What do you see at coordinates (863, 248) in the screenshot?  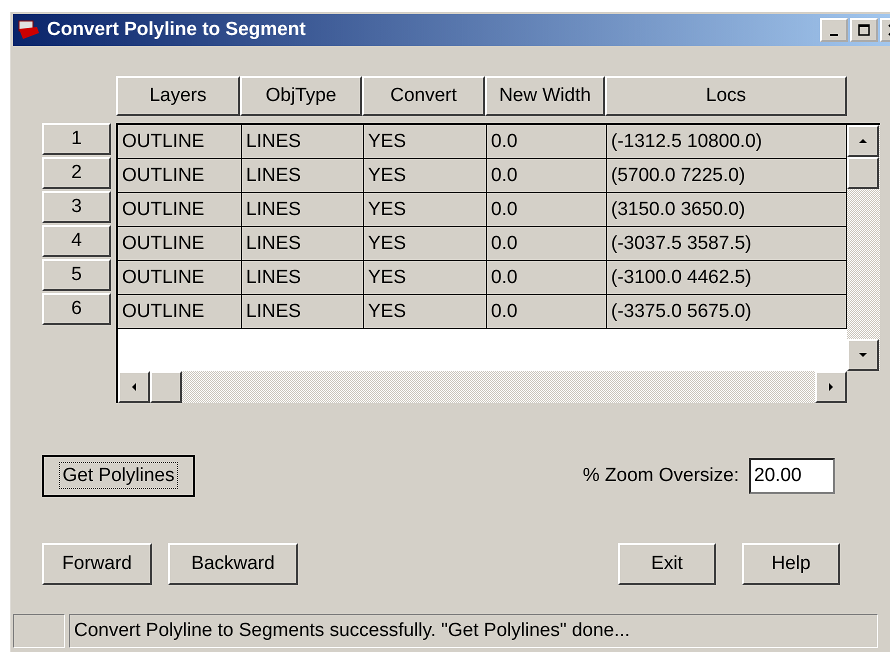 I see `vertical-scrollbar` at bounding box center [863, 248].